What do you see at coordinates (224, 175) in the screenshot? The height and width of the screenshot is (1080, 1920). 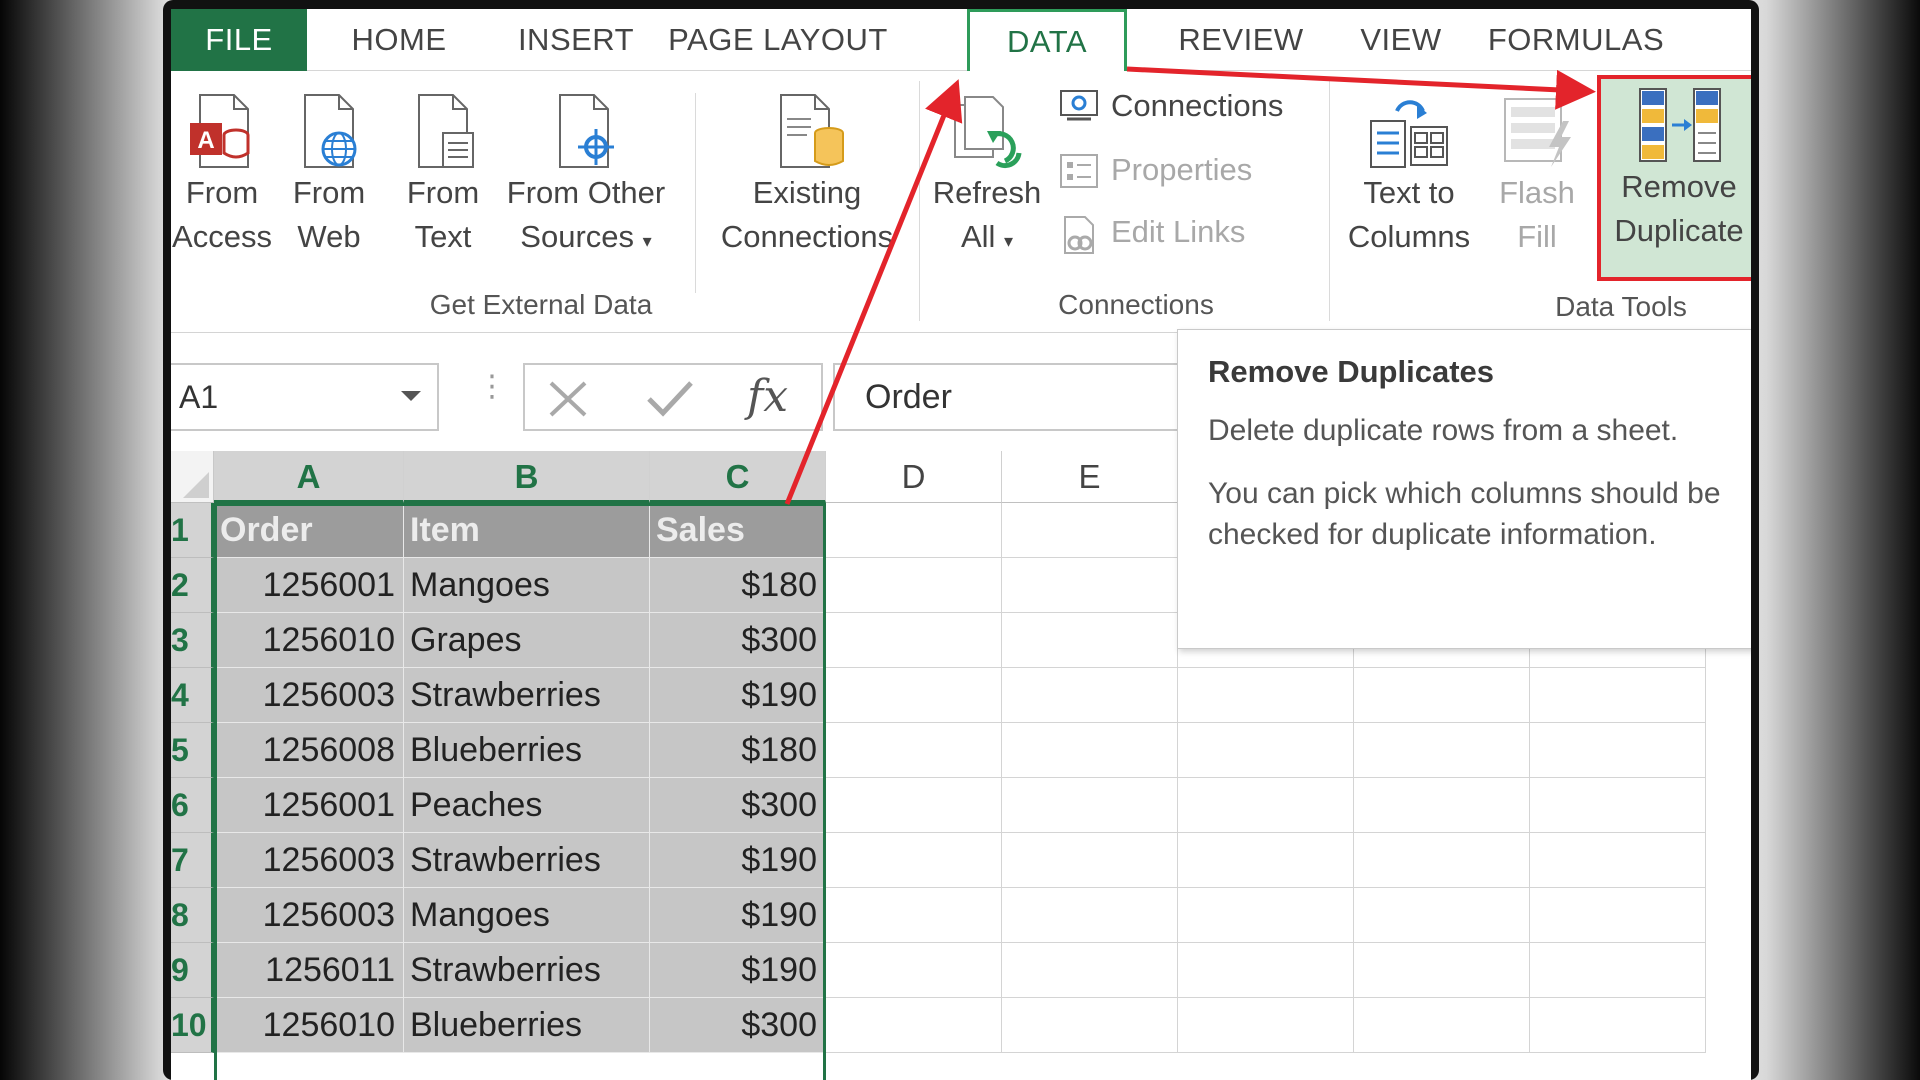 I see `from-access-button: A From Access` at bounding box center [224, 175].